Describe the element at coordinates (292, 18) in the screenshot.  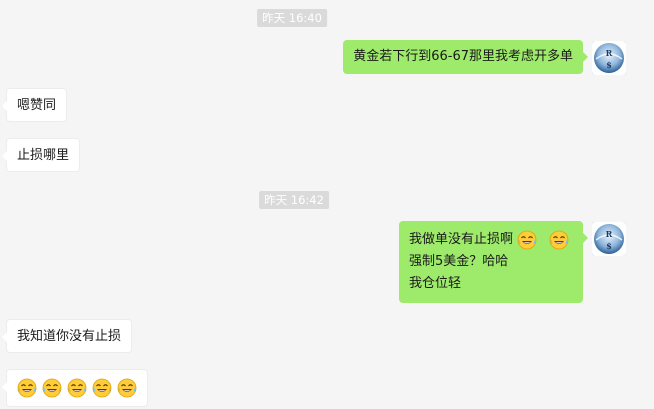
I see `timestamp-badge: 昨天 16:40` at that location.